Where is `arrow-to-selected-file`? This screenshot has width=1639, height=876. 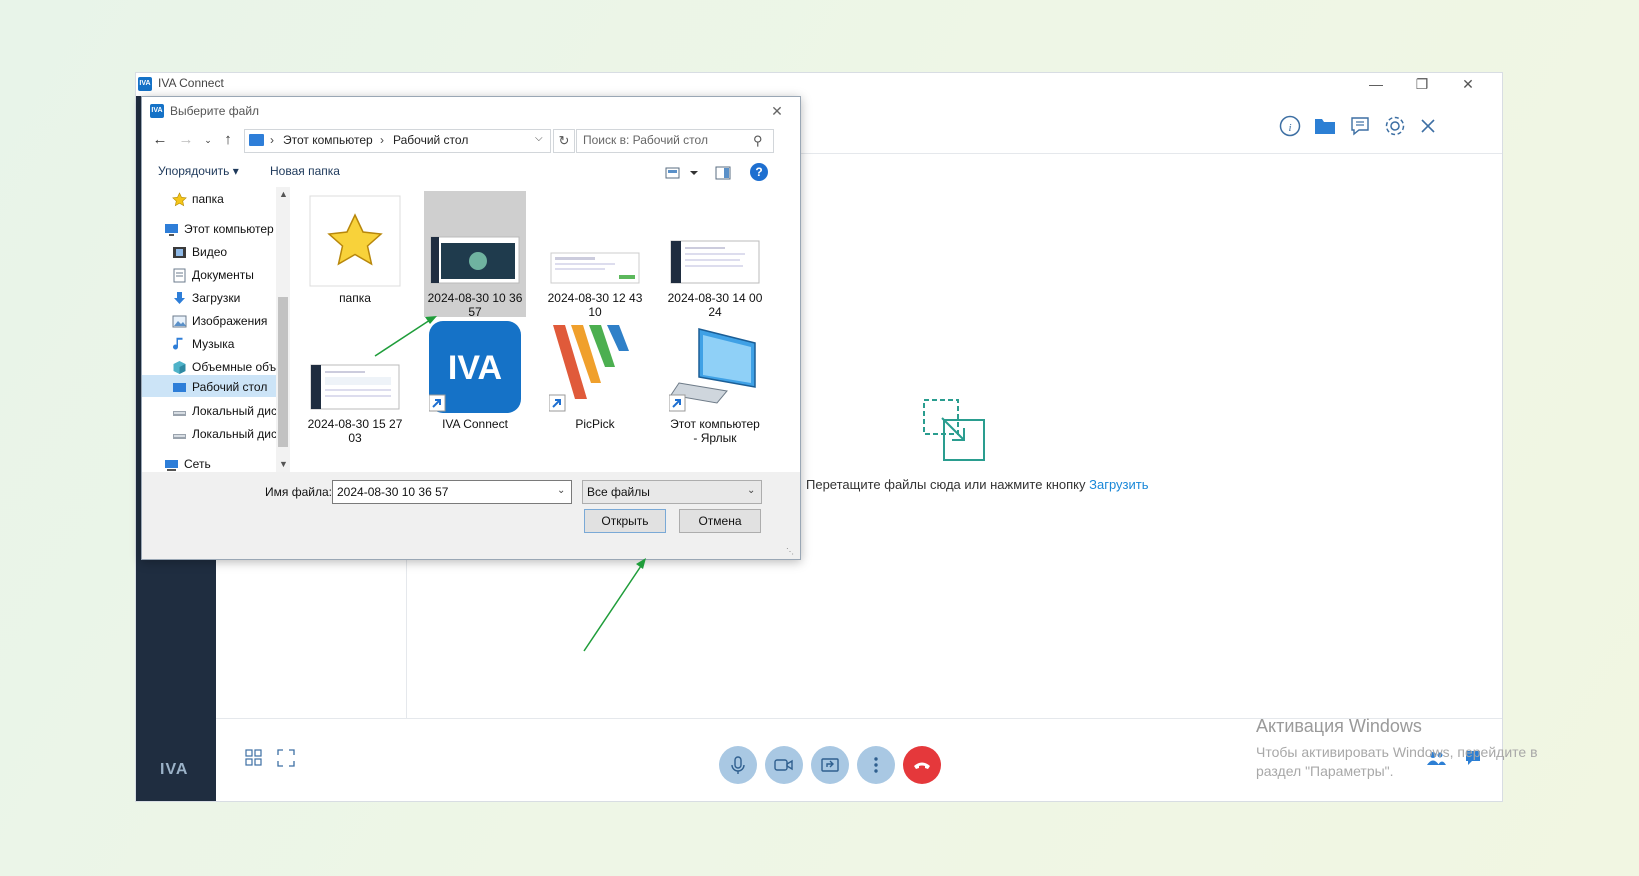
arrow-to-selected-file is located at coordinates (405, 336).